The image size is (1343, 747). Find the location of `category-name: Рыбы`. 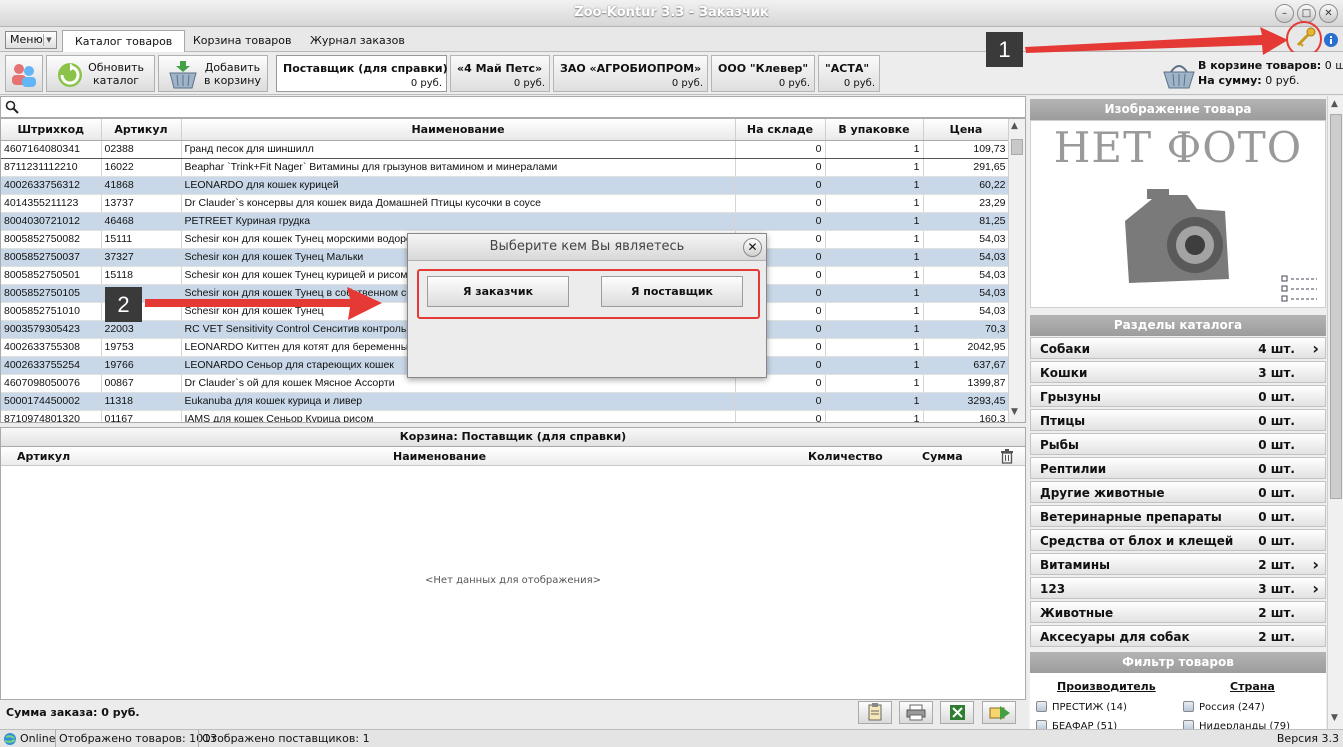

category-name: Рыбы is located at coordinates (1059, 445).